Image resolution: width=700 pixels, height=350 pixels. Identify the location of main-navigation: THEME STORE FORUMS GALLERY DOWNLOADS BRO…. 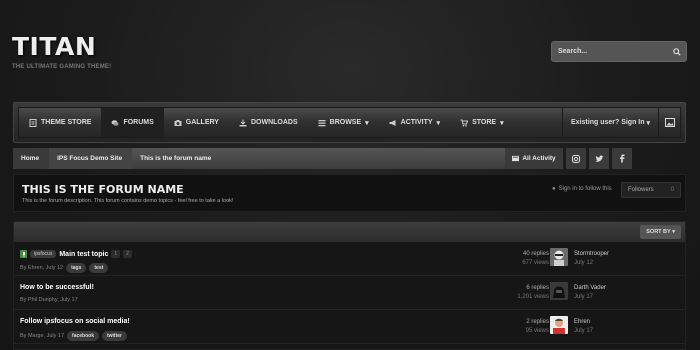
(349, 122).